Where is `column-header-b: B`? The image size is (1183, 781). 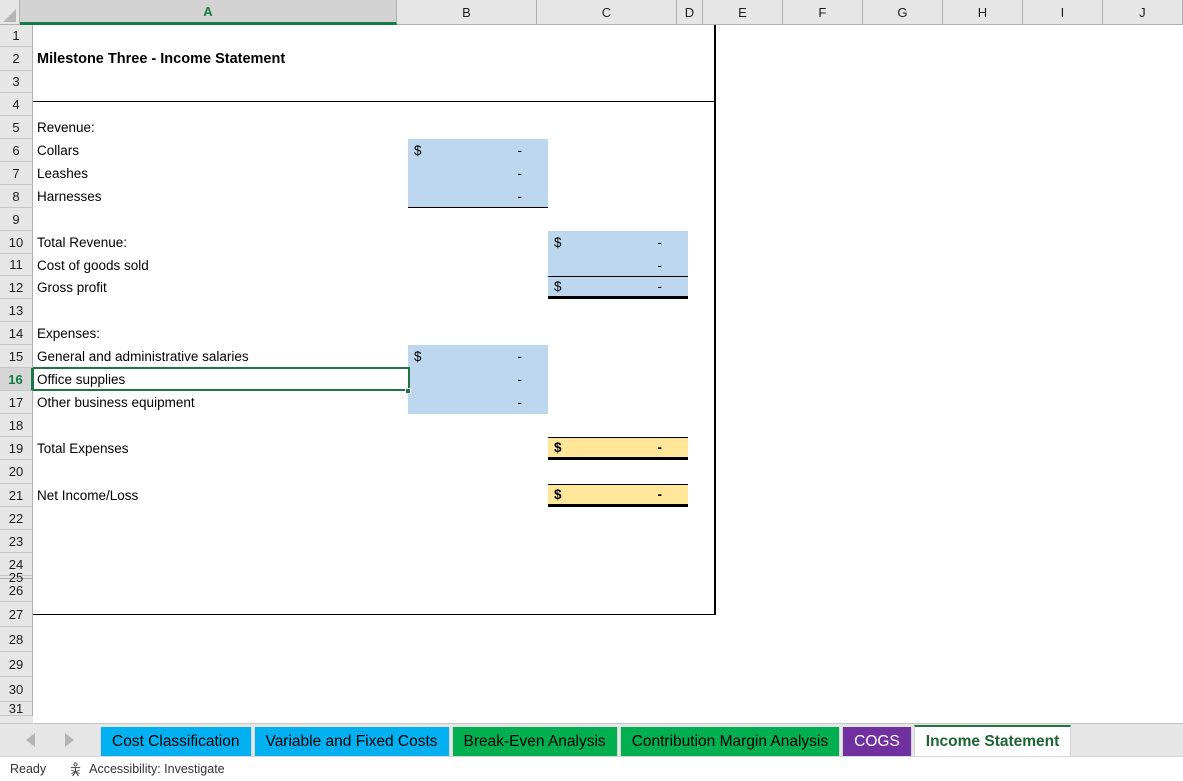 column-header-b: B is located at coordinates (467, 12).